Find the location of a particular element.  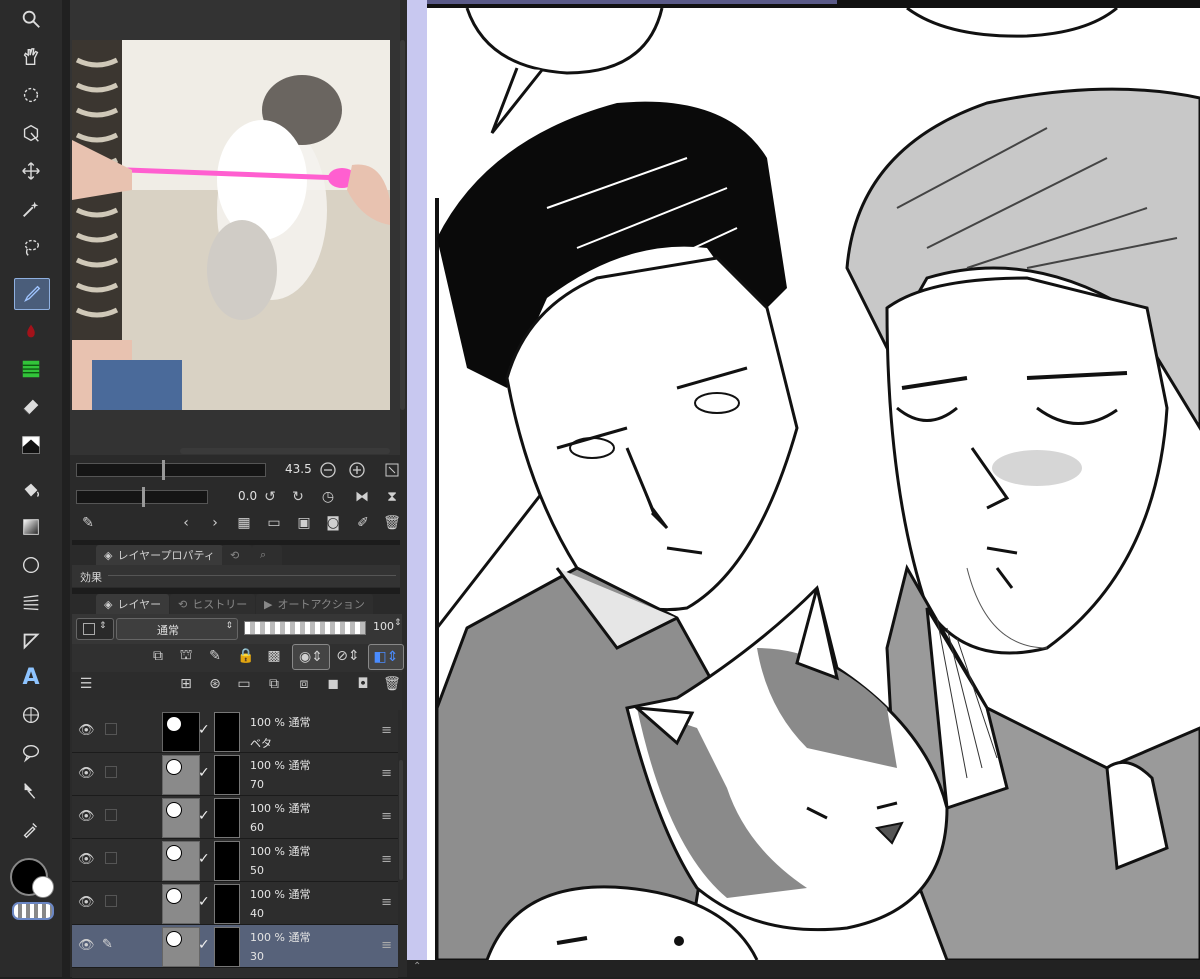

lock-layer-button: 🔒 is located at coordinates (246, 656).